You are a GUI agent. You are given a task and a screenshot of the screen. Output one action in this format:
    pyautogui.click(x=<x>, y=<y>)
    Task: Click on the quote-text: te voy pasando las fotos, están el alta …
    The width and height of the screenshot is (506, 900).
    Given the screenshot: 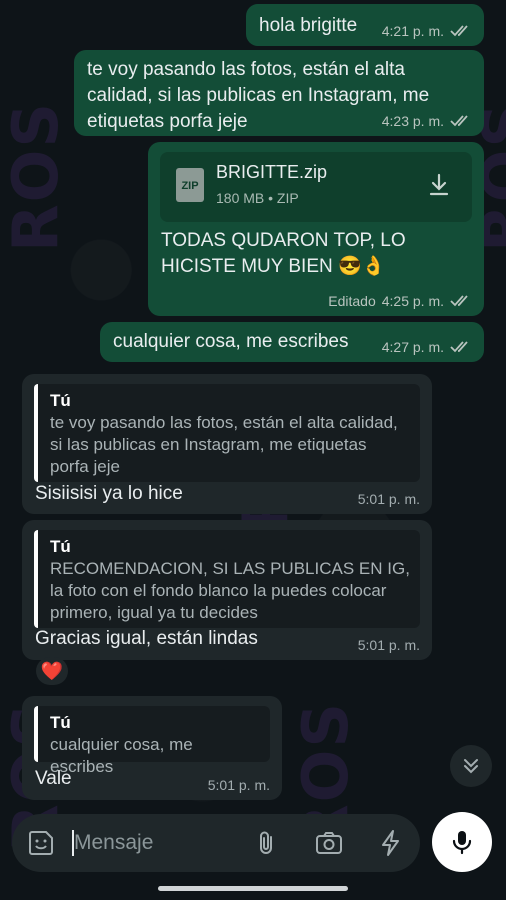 What is the action you would take?
    pyautogui.click(x=224, y=444)
    